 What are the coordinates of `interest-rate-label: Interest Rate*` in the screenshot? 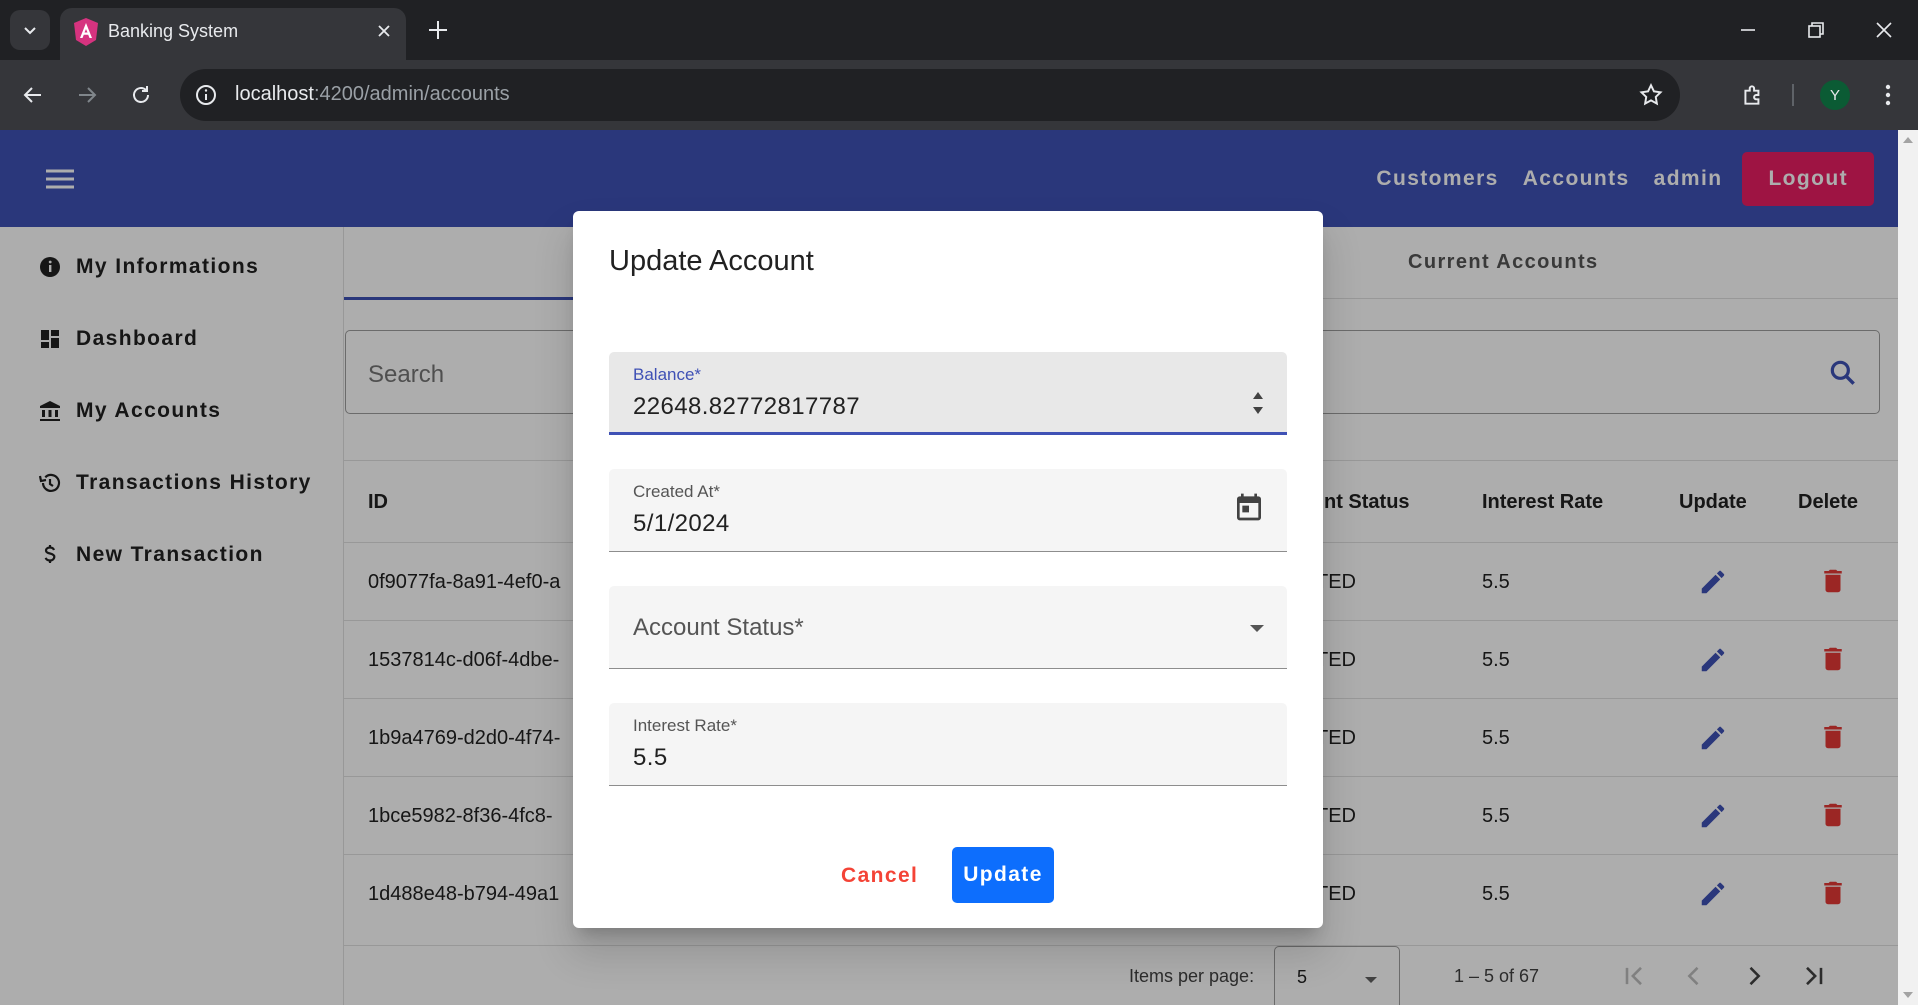 It's located at (685, 725).